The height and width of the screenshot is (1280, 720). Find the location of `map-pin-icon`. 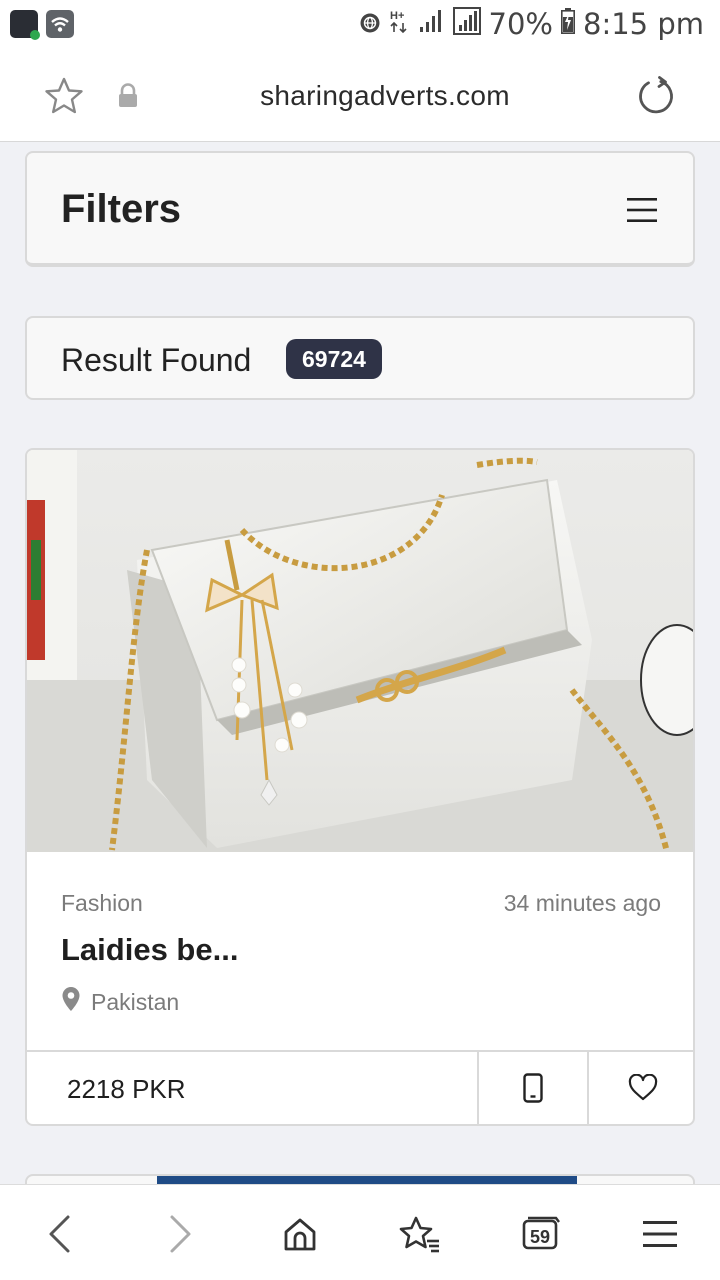

map-pin-icon is located at coordinates (71, 1002).